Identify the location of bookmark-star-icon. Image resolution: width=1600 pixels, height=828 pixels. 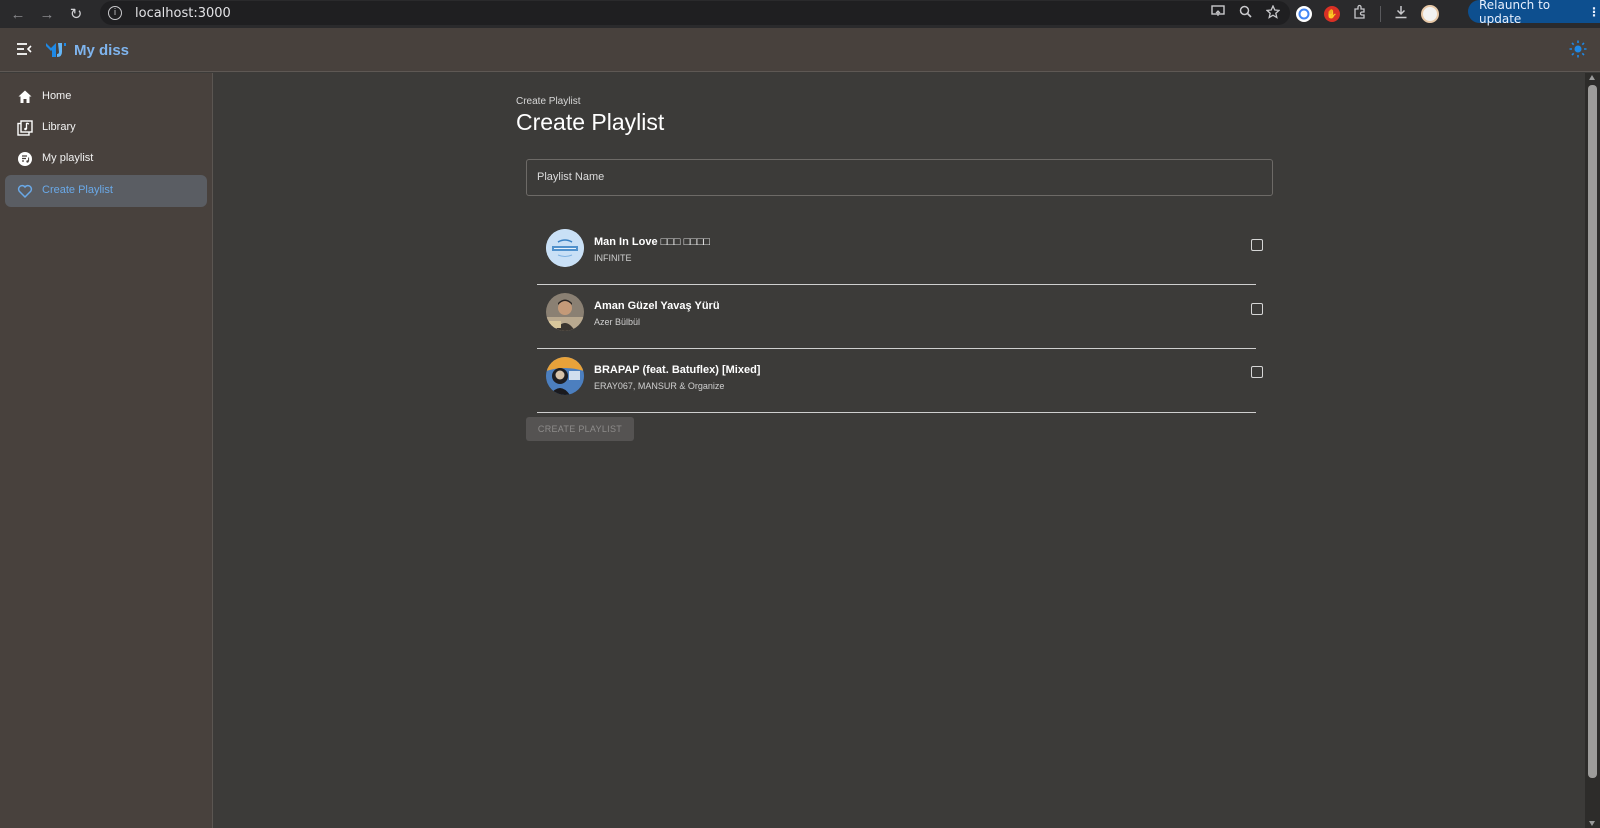
(1273, 12).